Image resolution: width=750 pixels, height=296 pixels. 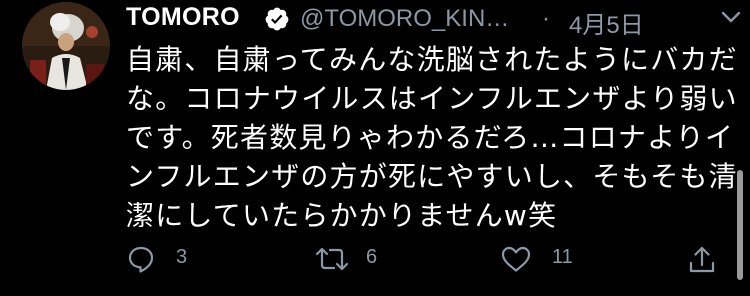 I want to click on like-count: 11, so click(x=562, y=257).